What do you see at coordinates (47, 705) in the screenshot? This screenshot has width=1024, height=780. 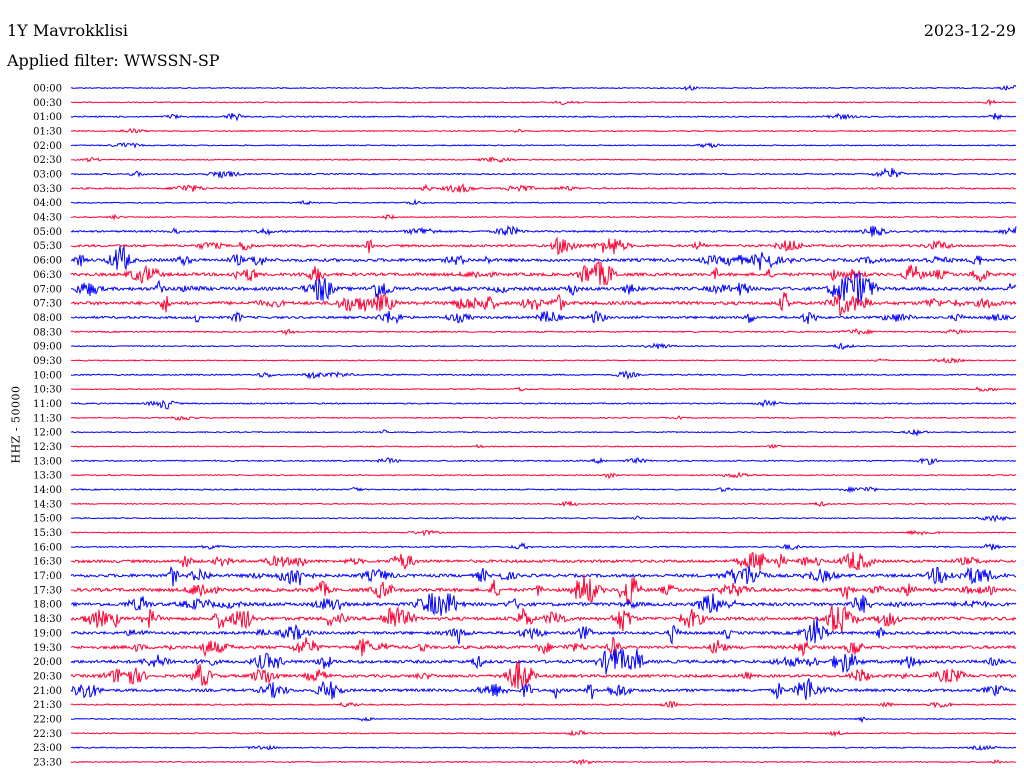 I see `time-tick-label: 21:30` at bounding box center [47, 705].